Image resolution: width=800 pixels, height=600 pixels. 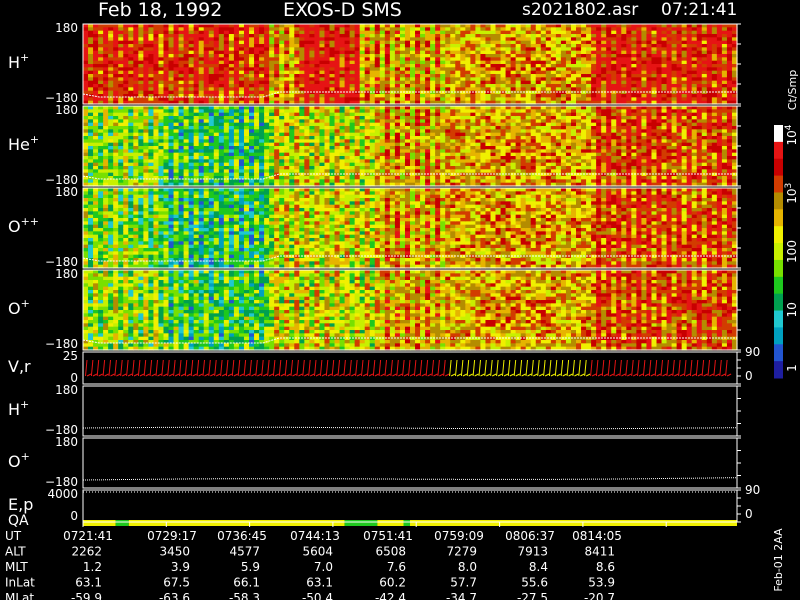 I want to click on panel-h: H+180−180, so click(x=374, y=63).